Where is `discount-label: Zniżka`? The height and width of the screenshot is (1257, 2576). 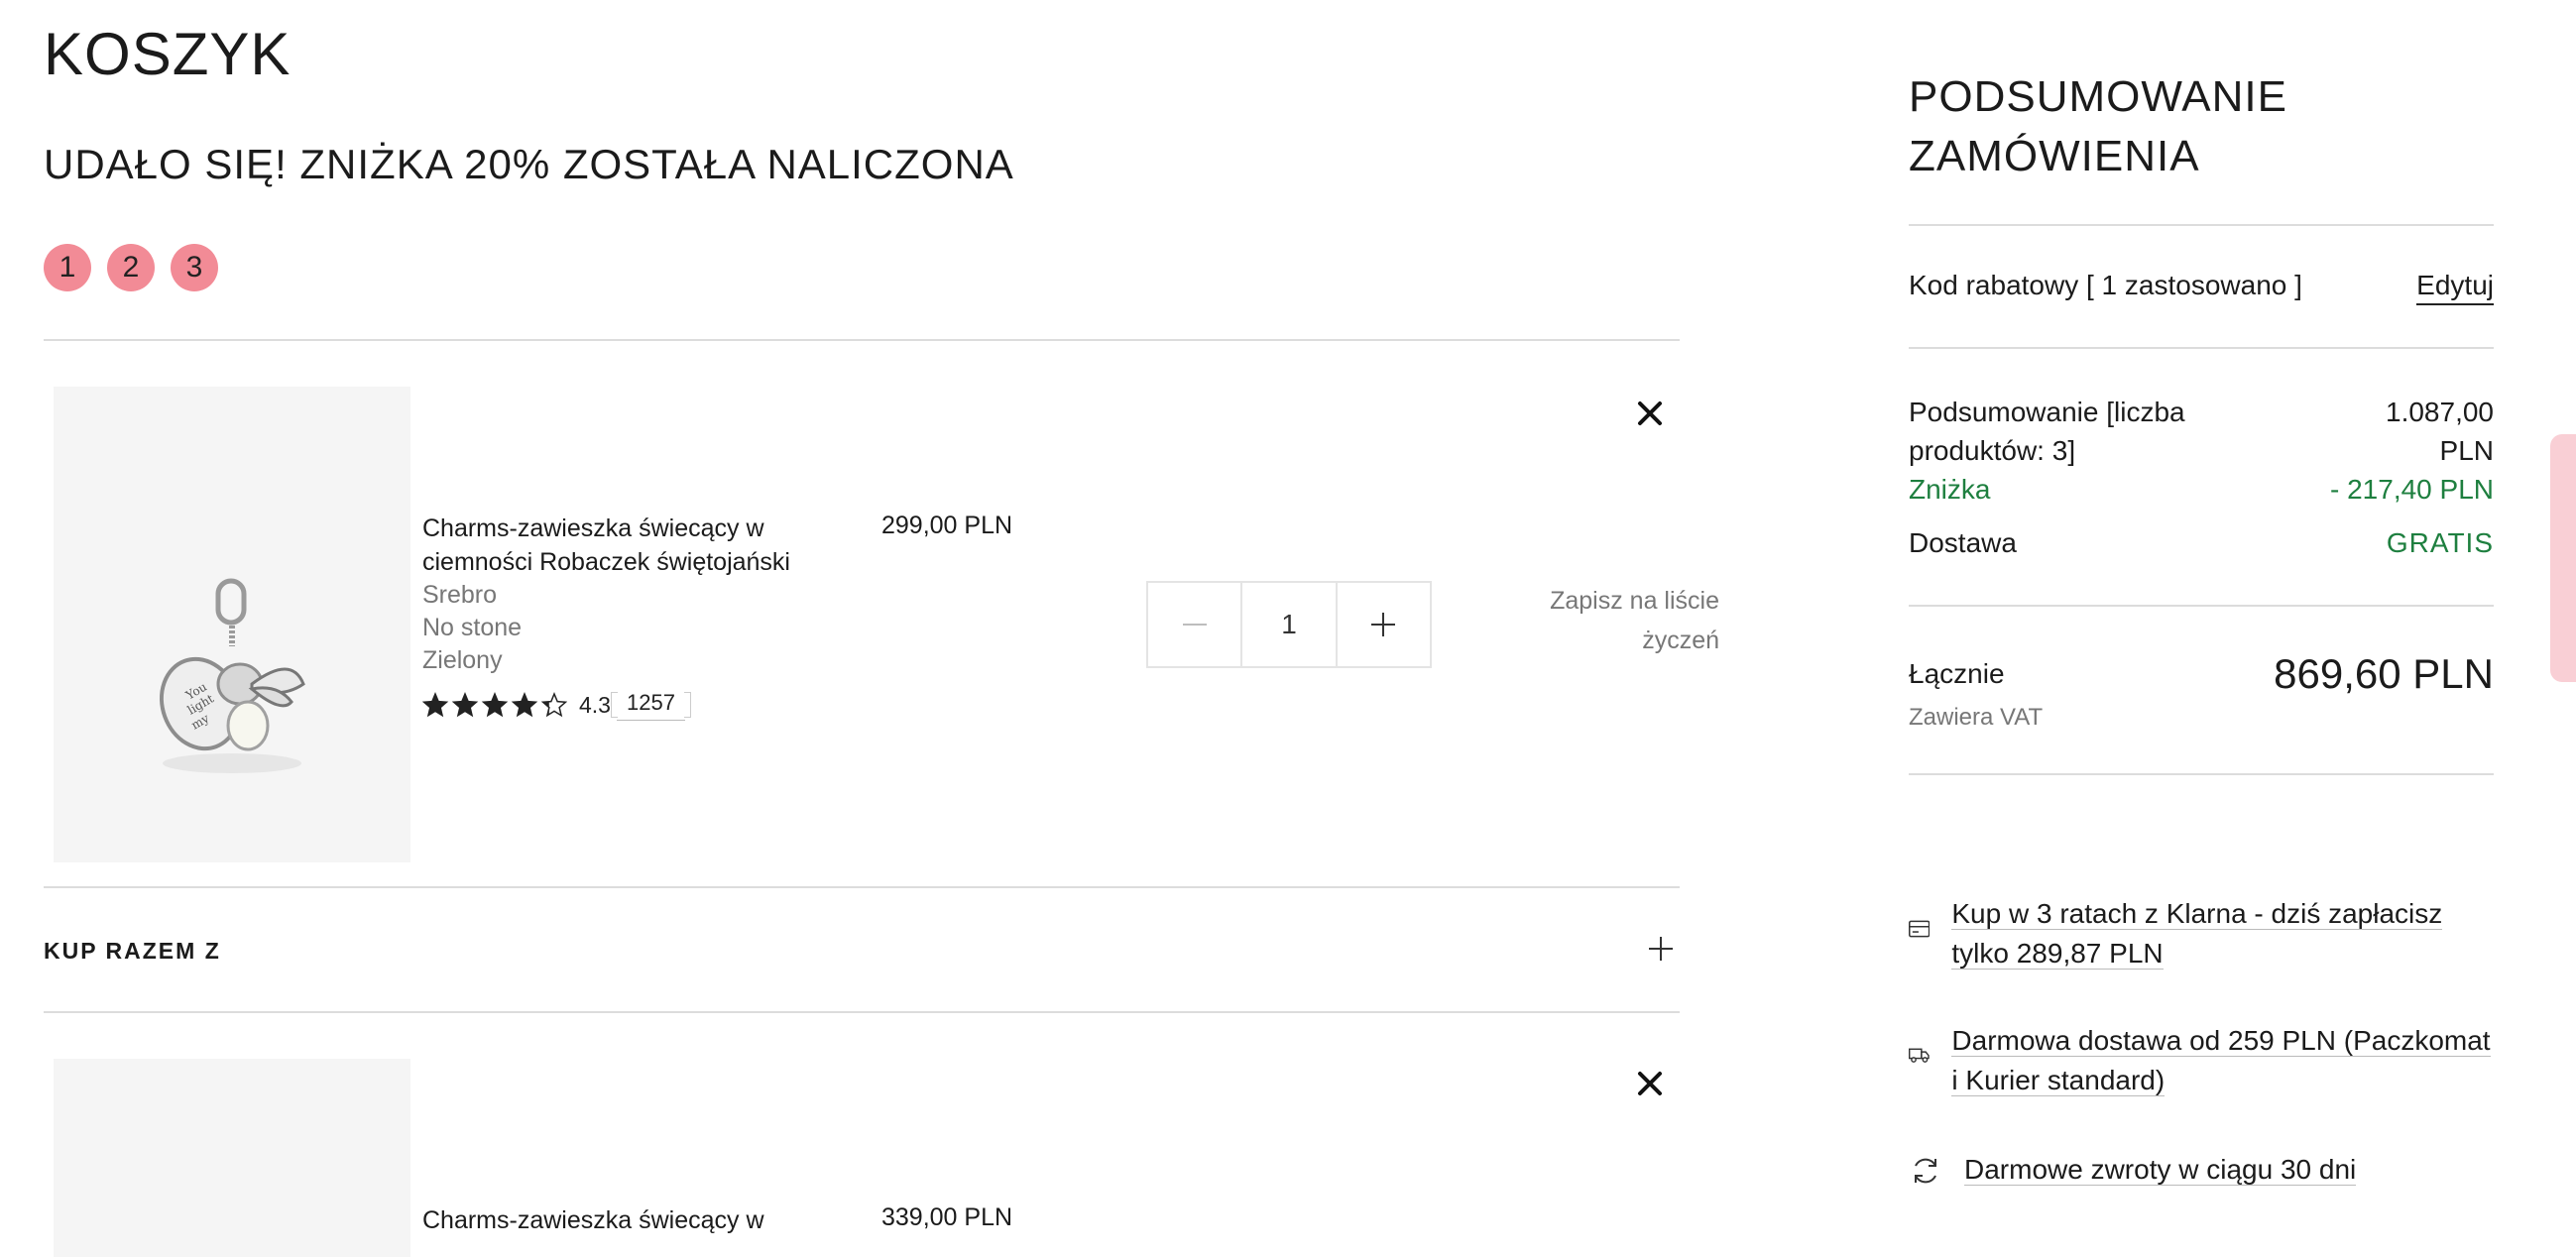 discount-label: Zniżka is located at coordinates (1950, 490).